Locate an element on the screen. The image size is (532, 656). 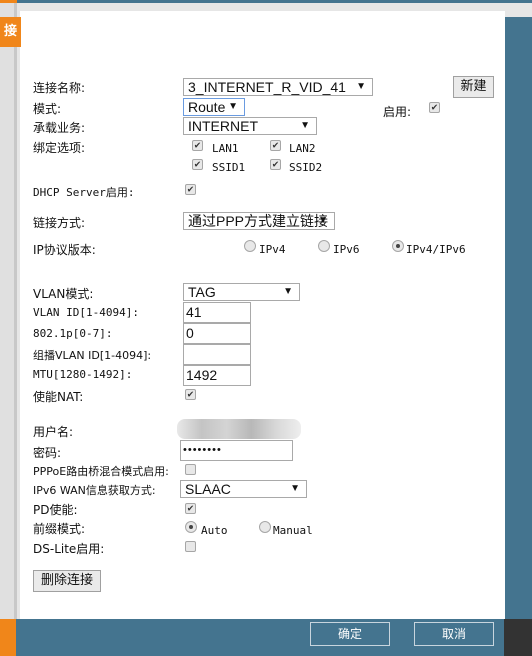
dslite-label: DS-Lite启用: is located at coordinates (69, 549).